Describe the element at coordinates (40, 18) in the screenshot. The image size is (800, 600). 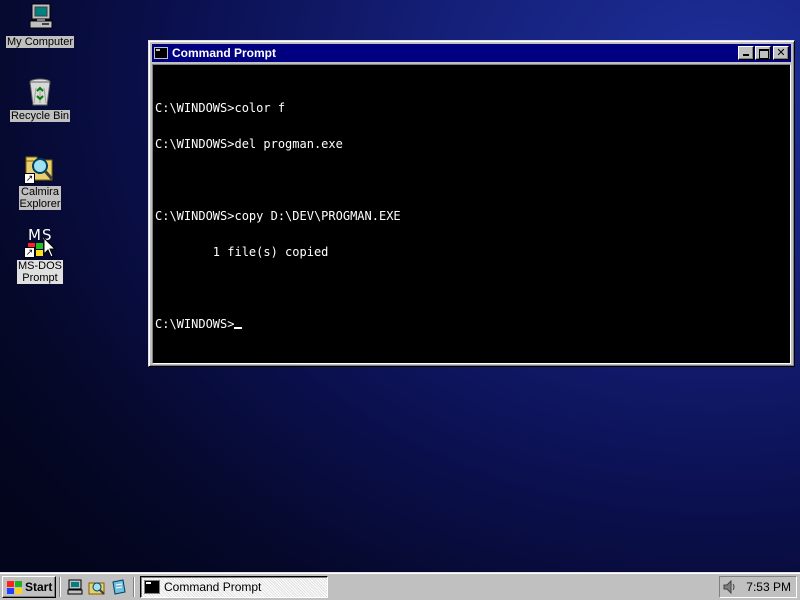
I see `computer-icon` at that location.